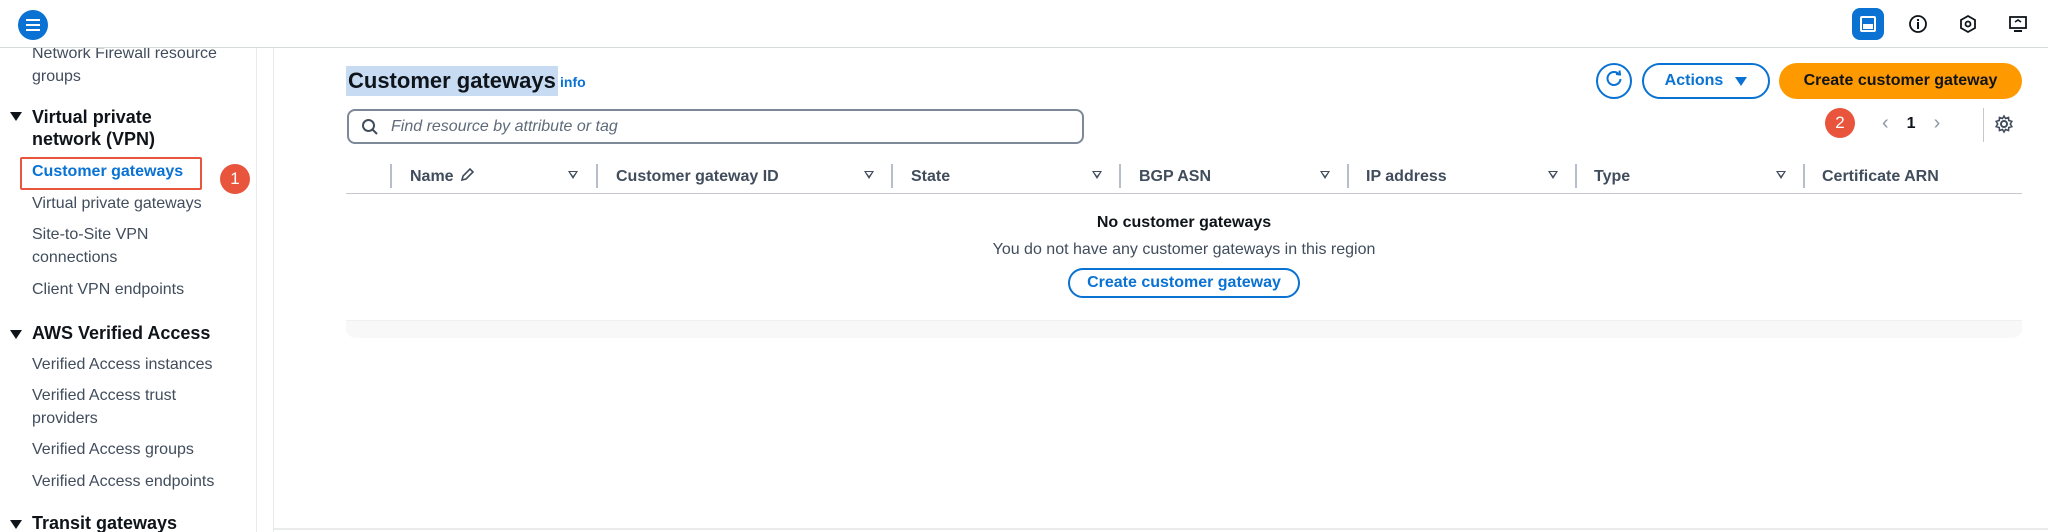  Describe the element at coordinates (112, 246) in the screenshot. I see `sidebar-item-site-to-site-vpn: Site-to-Site VPN connections` at that location.